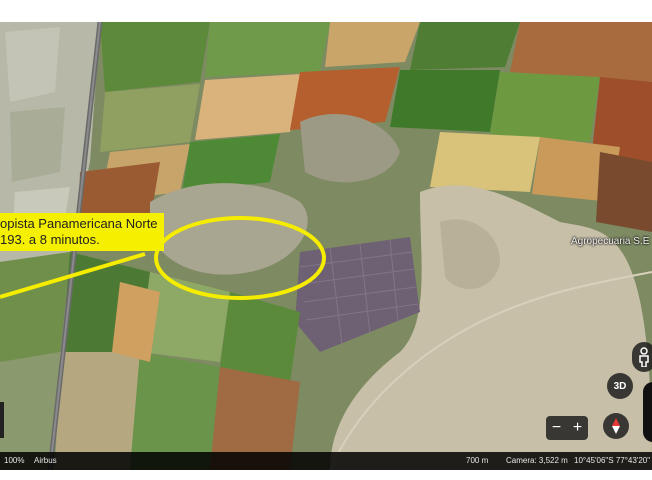 This screenshot has width=652, height=480. What do you see at coordinates (45, 460) in the screenshot?
I see `imagery-credit: Airbus` at bounding box center [45, 460].